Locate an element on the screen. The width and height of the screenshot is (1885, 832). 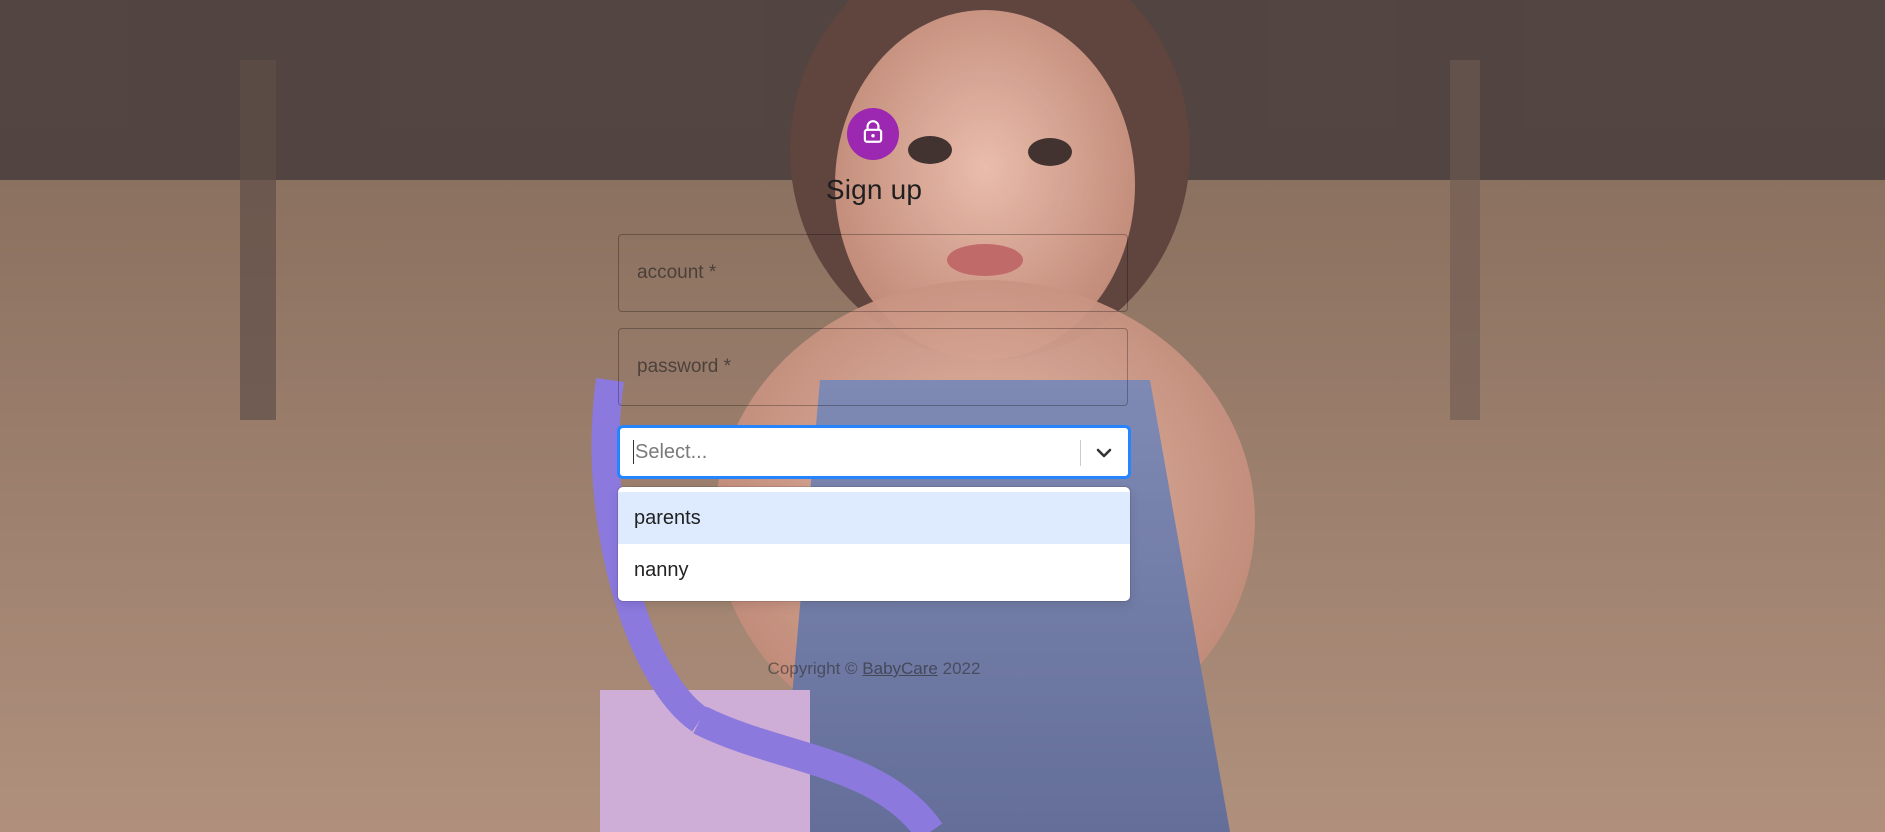
copyright-footer: Copyright © BabyCare 2022 is located at coordinates (874, 669).